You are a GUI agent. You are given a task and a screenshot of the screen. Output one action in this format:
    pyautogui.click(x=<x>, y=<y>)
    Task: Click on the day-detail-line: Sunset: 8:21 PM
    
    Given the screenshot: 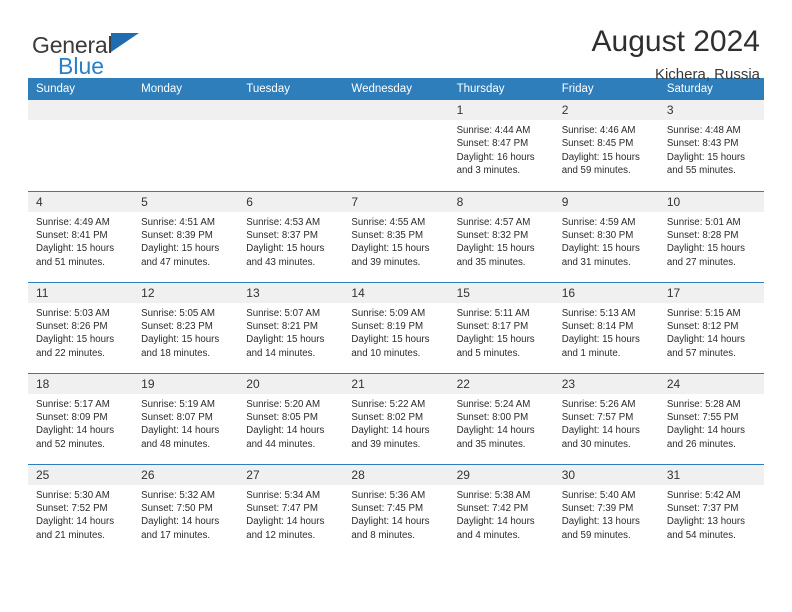 What is the action you would take?
    pyautogui.click(x=282, y=326)
    